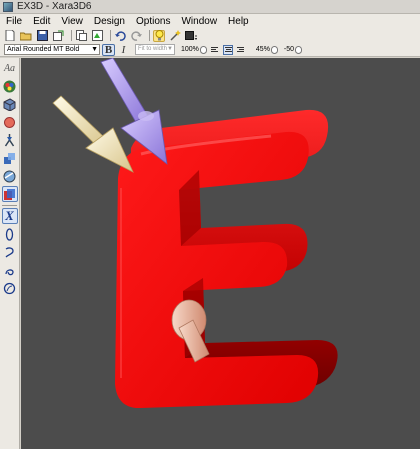 Image resolution: width=420 pixels, height=449 pixels. I want to click on menu-edit: Edit, so click(41, 21).